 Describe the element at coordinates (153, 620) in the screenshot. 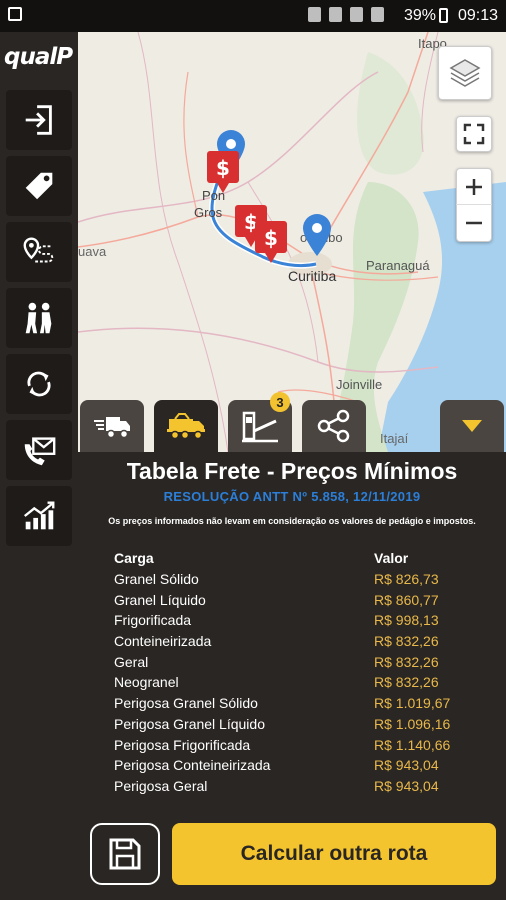

I see `cargo-type: Frigorificada` at that location.